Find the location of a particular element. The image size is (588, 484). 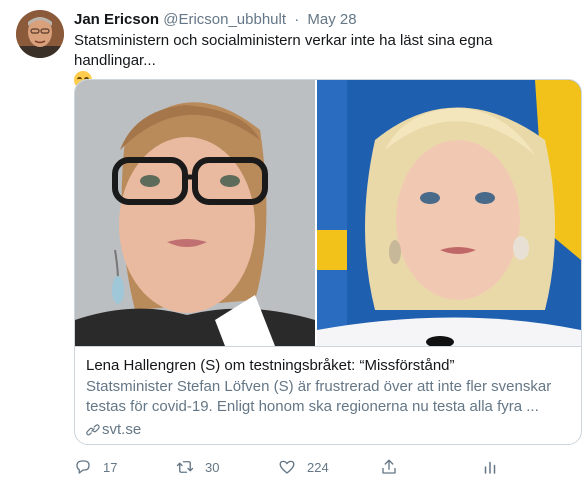

avatar-image is located at coordinates (40, 34).